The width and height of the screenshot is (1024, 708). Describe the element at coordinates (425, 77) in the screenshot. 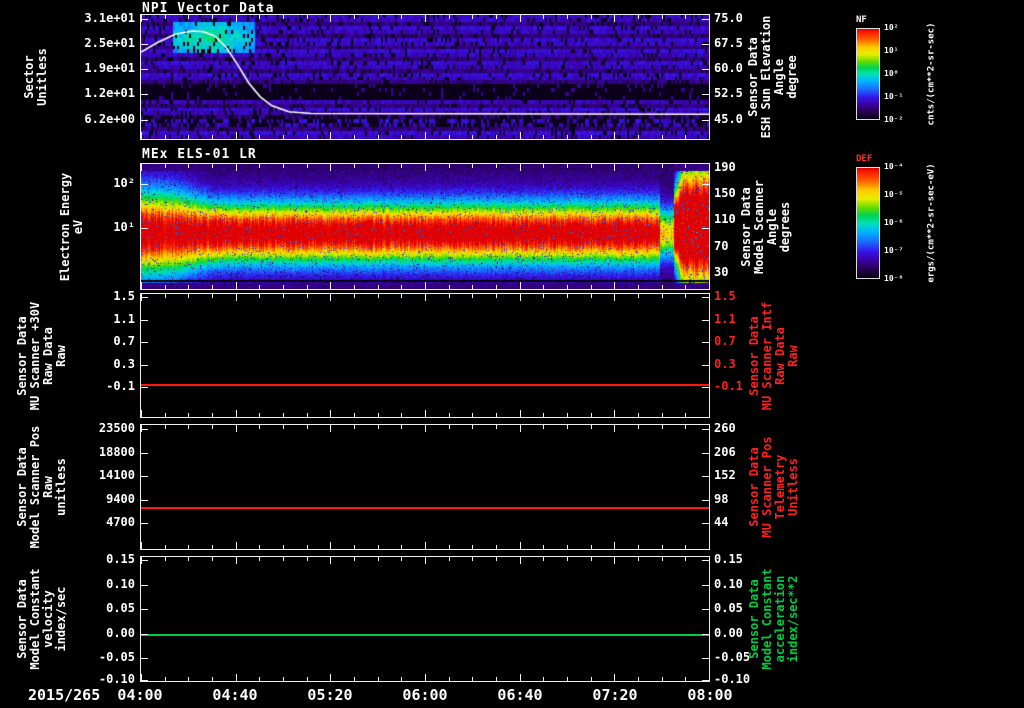

I see `npi-spectrogram-canvas` at that location.